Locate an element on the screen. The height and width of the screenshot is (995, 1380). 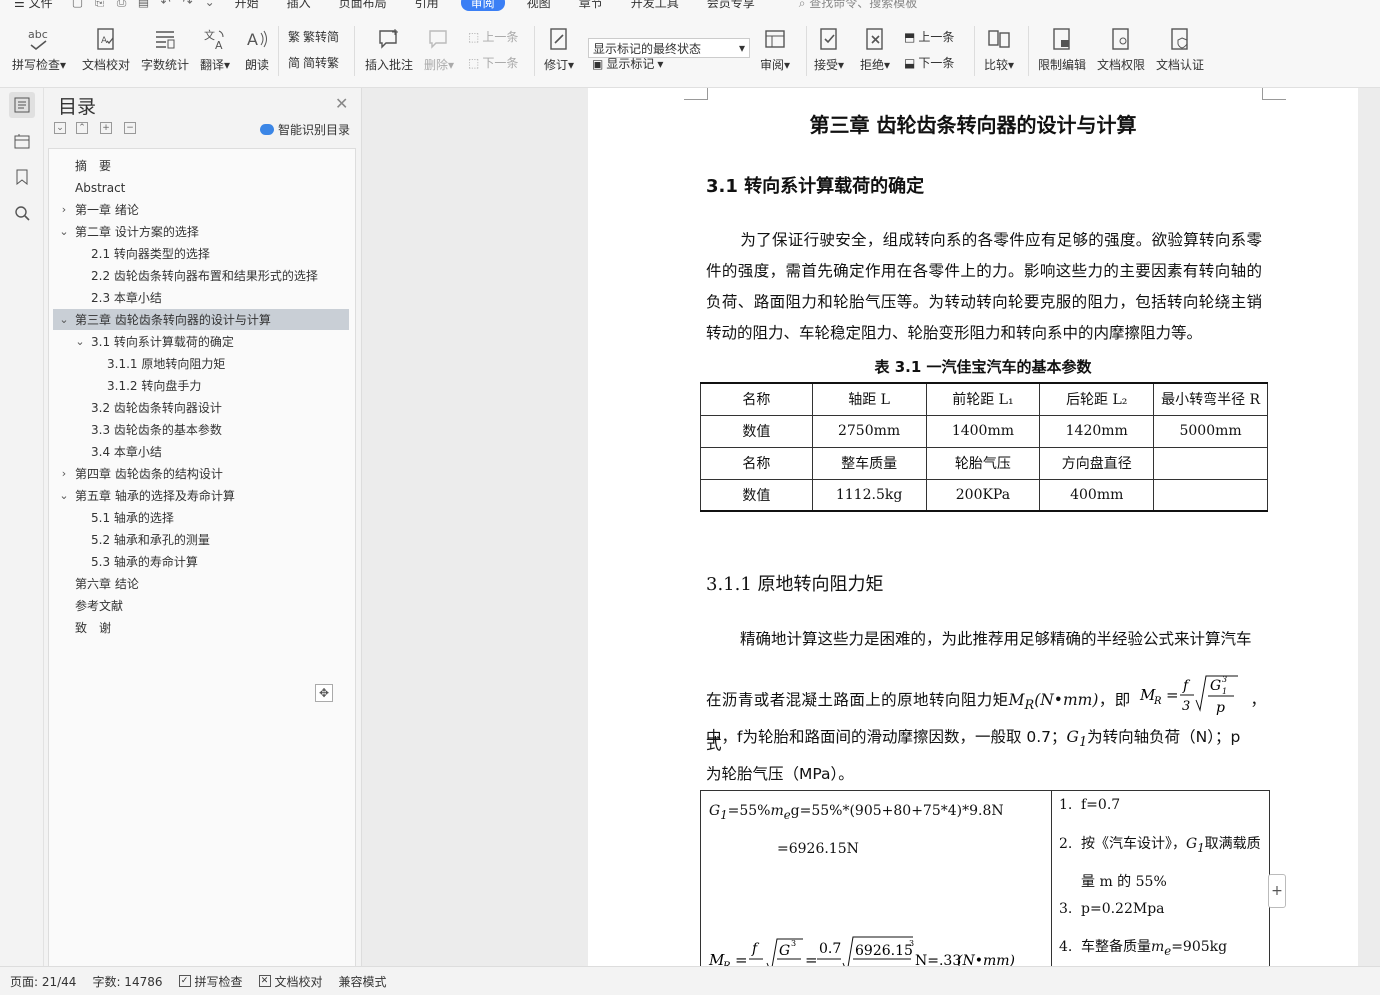
tab-insert: 插入 is located at coordinates (299, 5).